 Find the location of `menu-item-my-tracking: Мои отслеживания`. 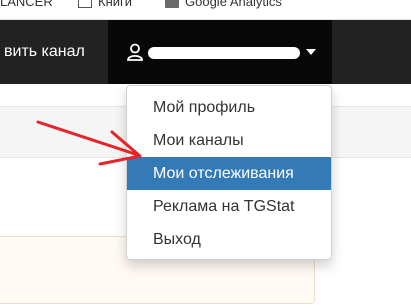

menu-item-my-tracking: Мои отслеживания is located at coordinates (229, 173).